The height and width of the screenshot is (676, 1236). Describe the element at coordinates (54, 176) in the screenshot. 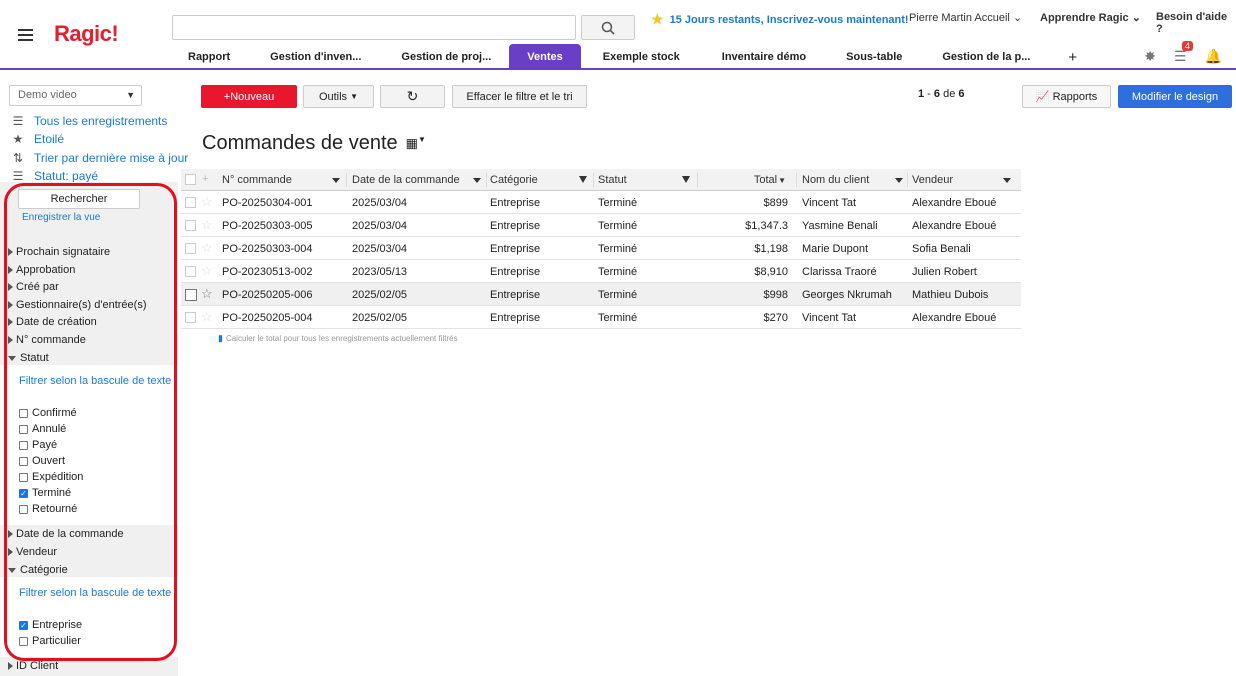

I see `sidebar-status-paid: ☰ Statut: payé` at that location.